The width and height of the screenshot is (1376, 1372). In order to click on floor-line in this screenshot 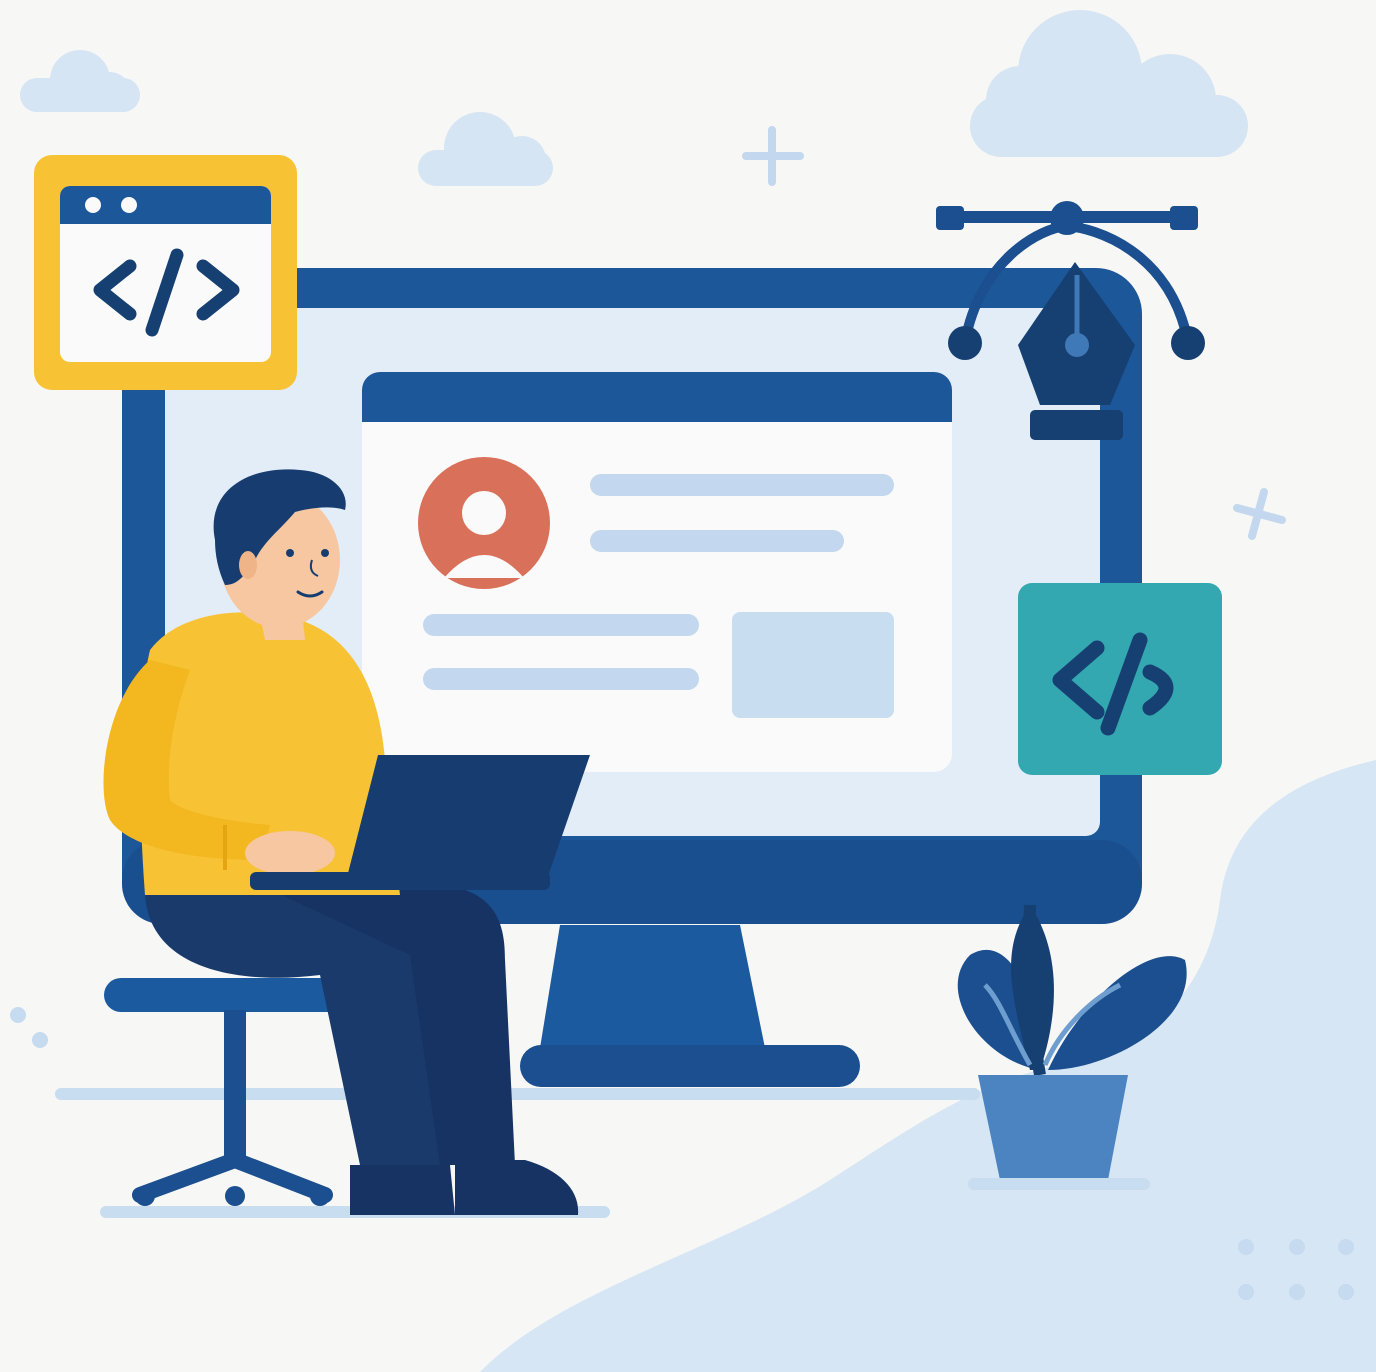, I will do `click(517, 1094)`.